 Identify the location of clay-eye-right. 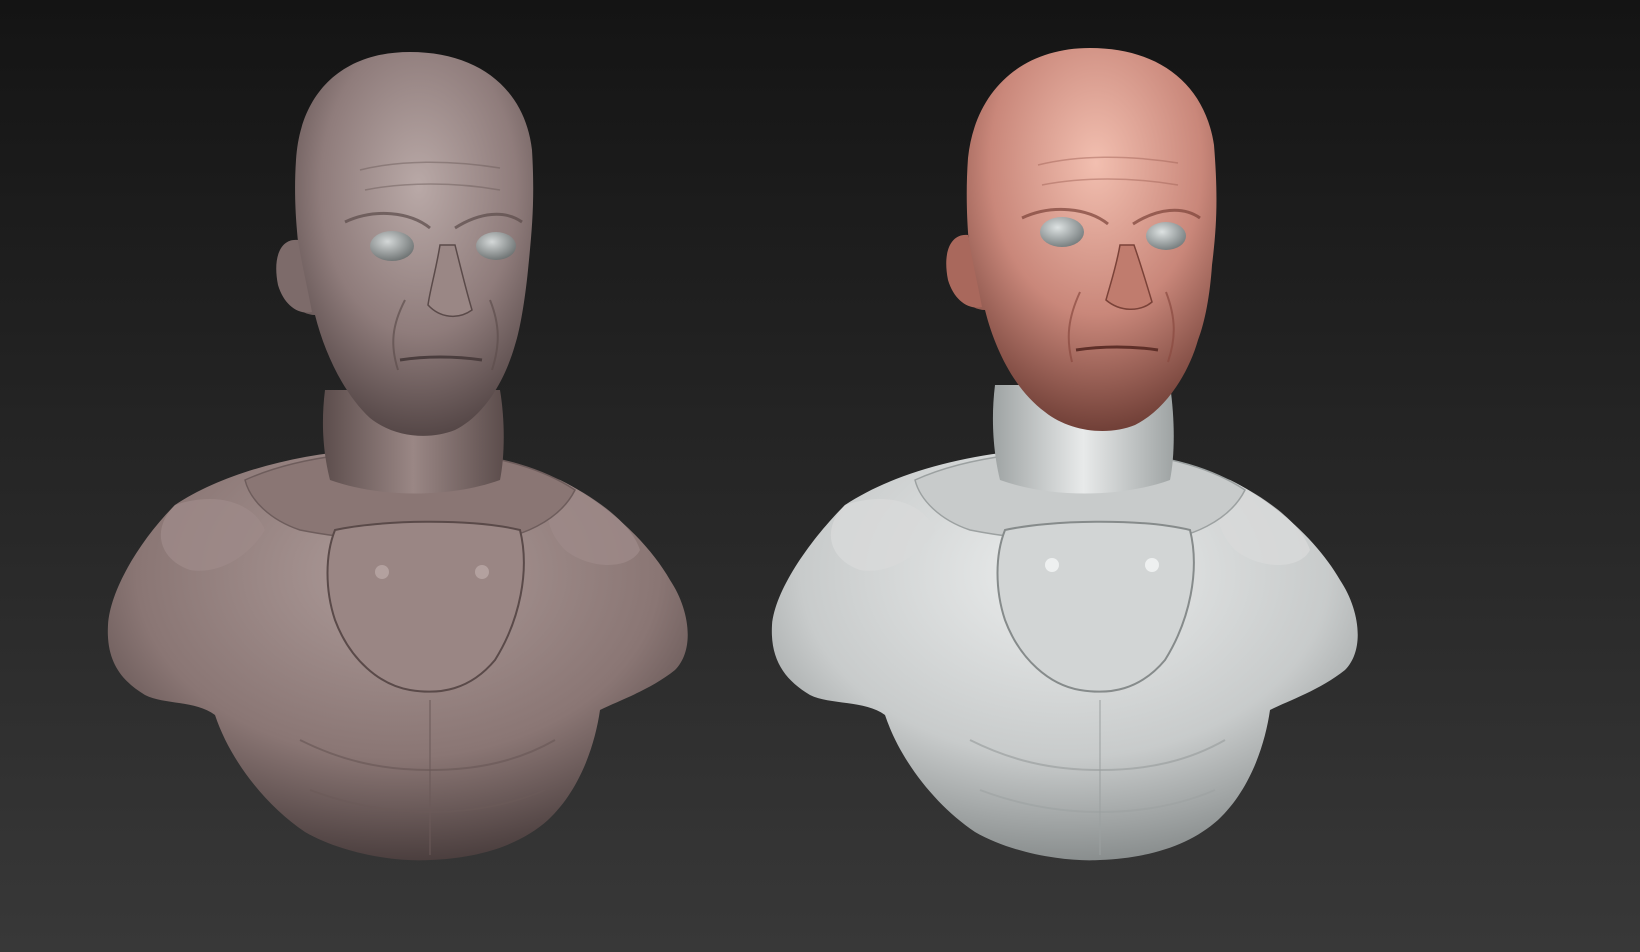
(496, 246).